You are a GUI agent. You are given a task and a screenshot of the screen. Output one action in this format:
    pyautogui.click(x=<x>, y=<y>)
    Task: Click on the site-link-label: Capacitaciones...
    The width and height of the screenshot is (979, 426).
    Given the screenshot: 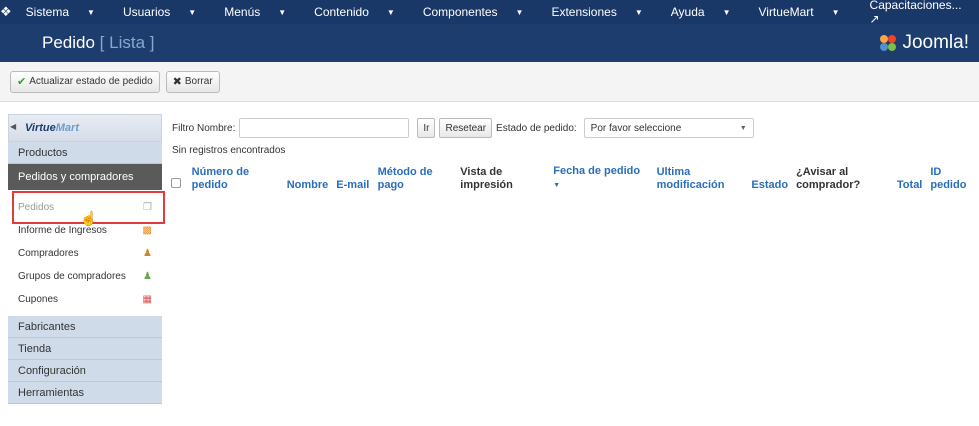 What is the action you would take?
    pyautogui.click(x=915, y=6)
    